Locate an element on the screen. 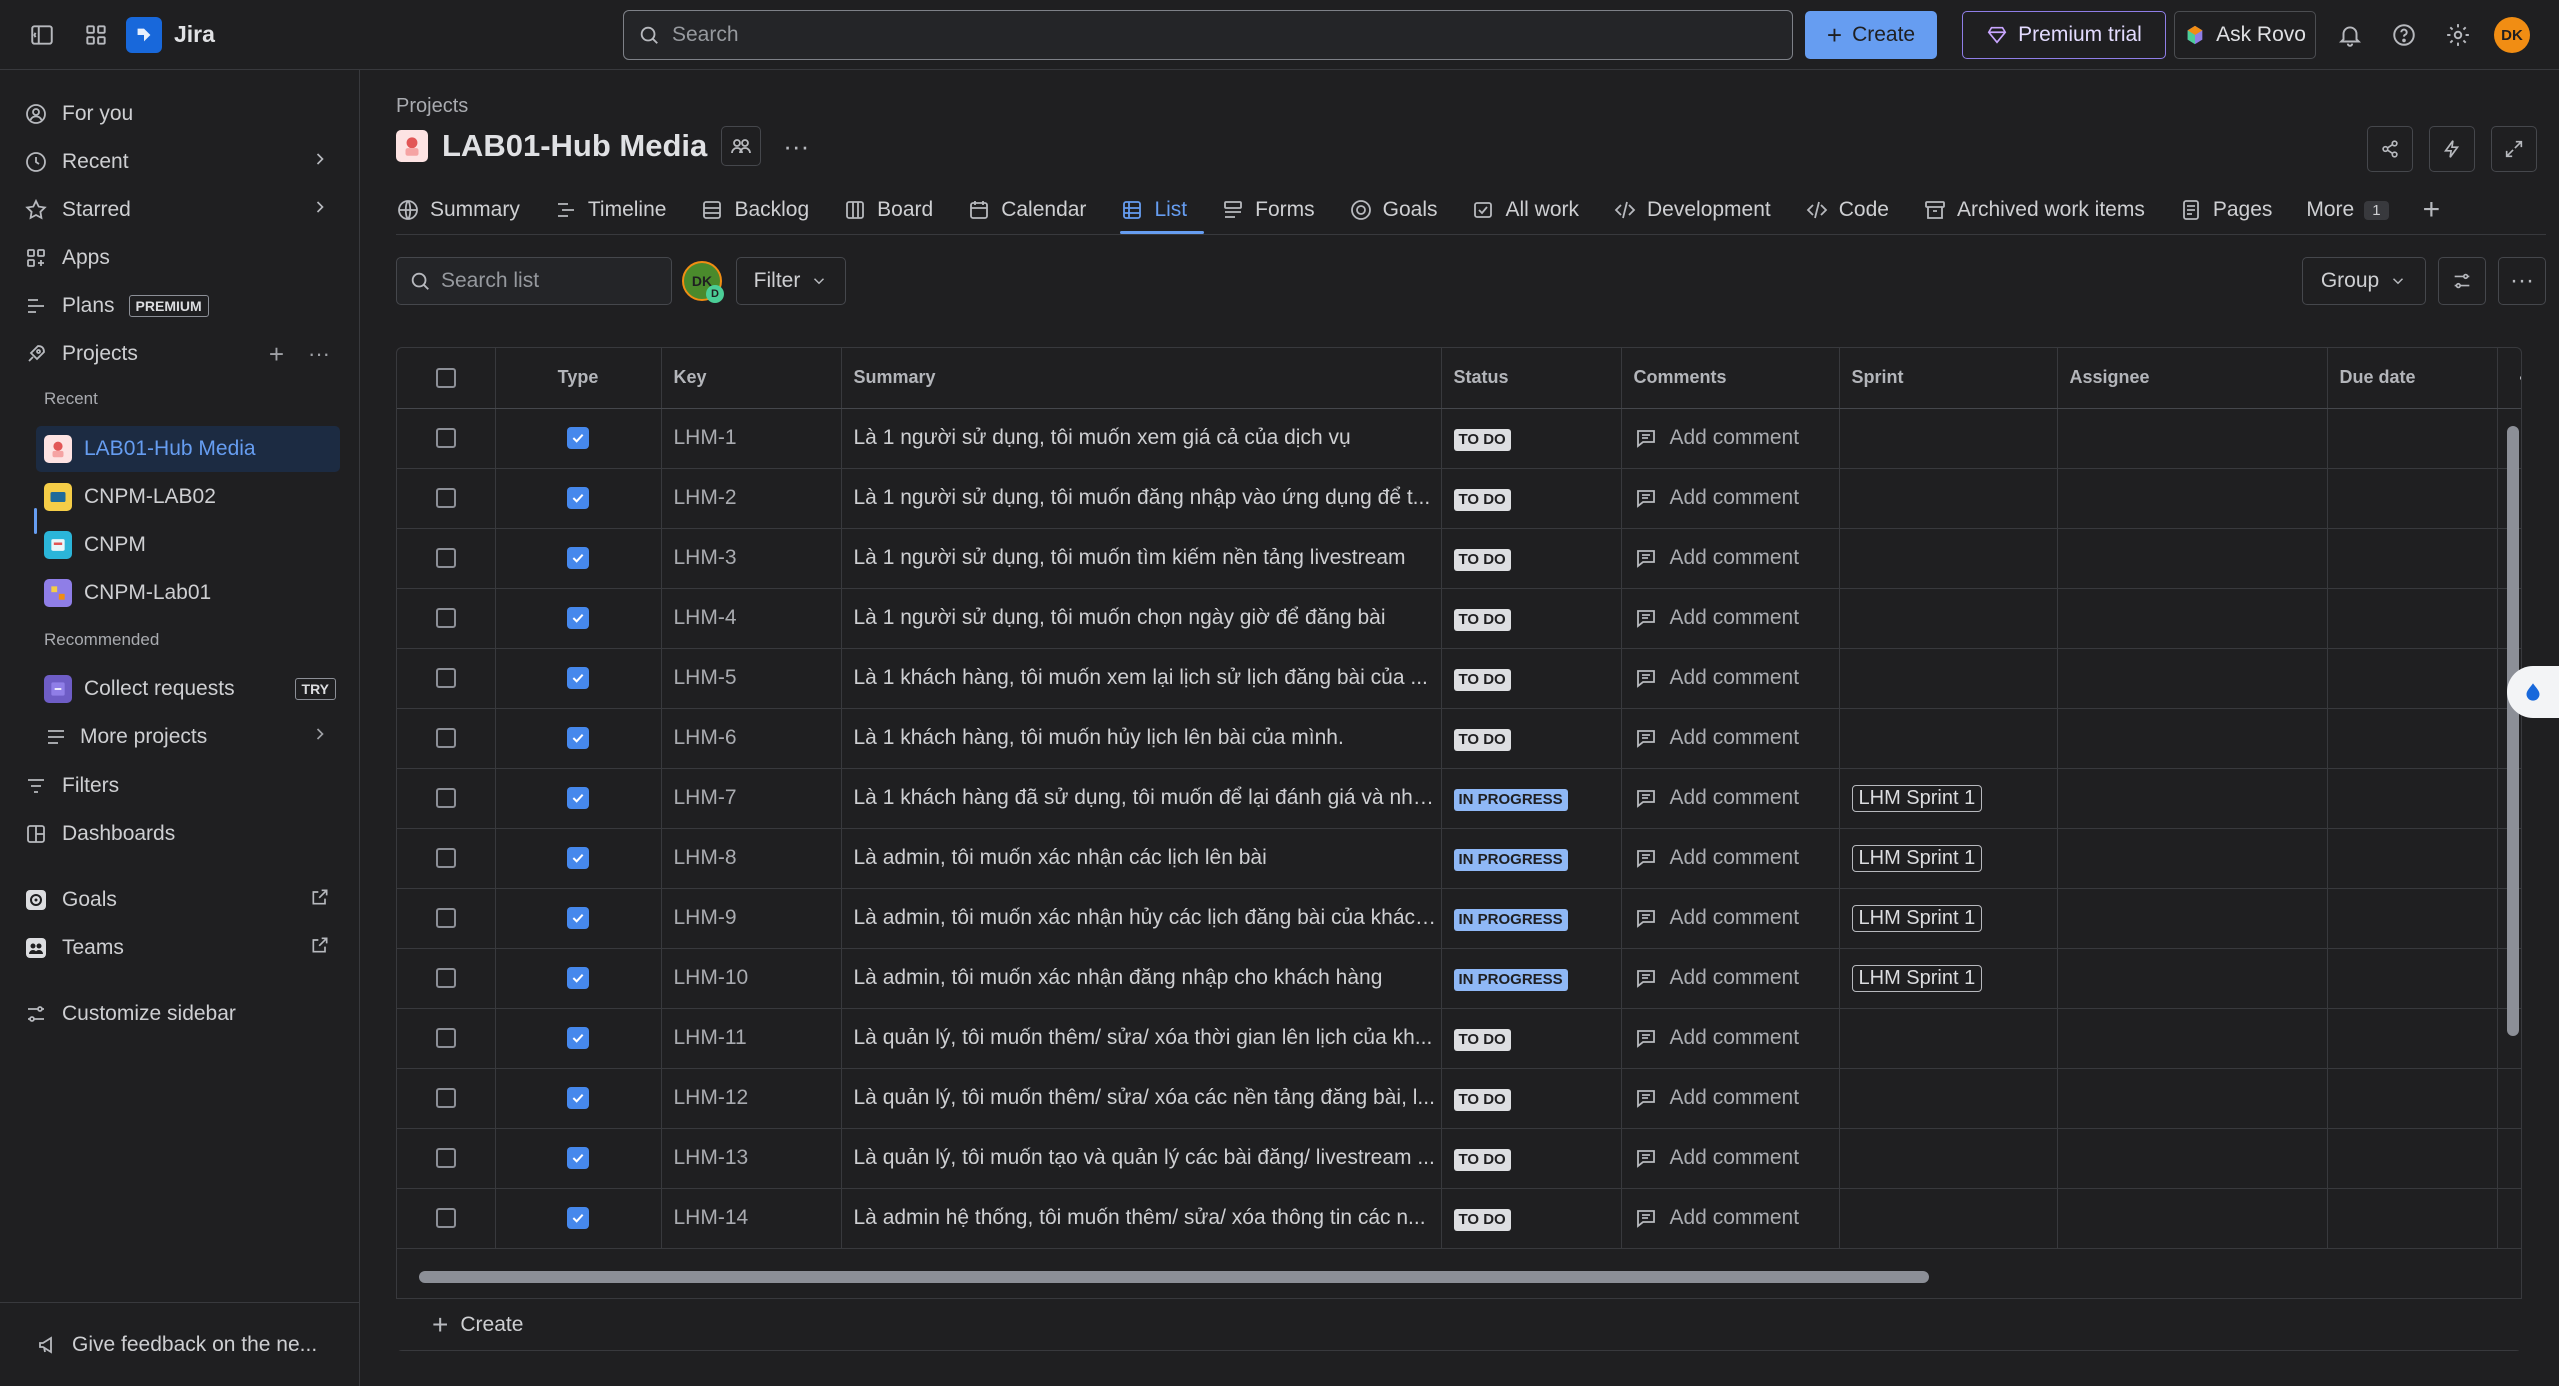 The width and height of the screenshot is (2559, 1386). tab-archived-work-items: Archived work items is located at coordinates (2042, 210).